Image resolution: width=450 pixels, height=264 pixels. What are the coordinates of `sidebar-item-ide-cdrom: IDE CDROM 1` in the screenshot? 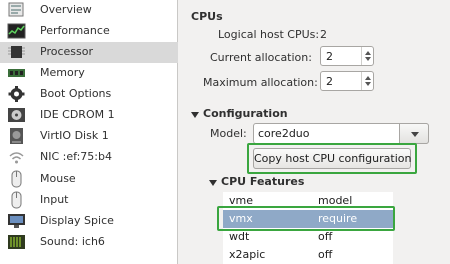 It's located at (89, 115).